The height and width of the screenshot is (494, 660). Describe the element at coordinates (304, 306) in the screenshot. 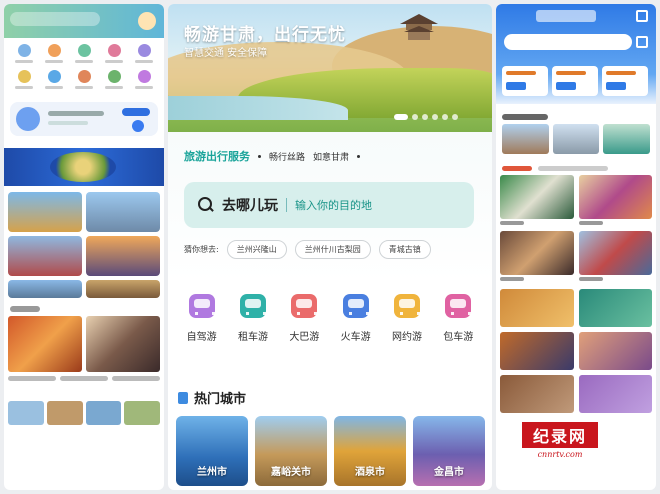

I see `bus-icon` at that location.